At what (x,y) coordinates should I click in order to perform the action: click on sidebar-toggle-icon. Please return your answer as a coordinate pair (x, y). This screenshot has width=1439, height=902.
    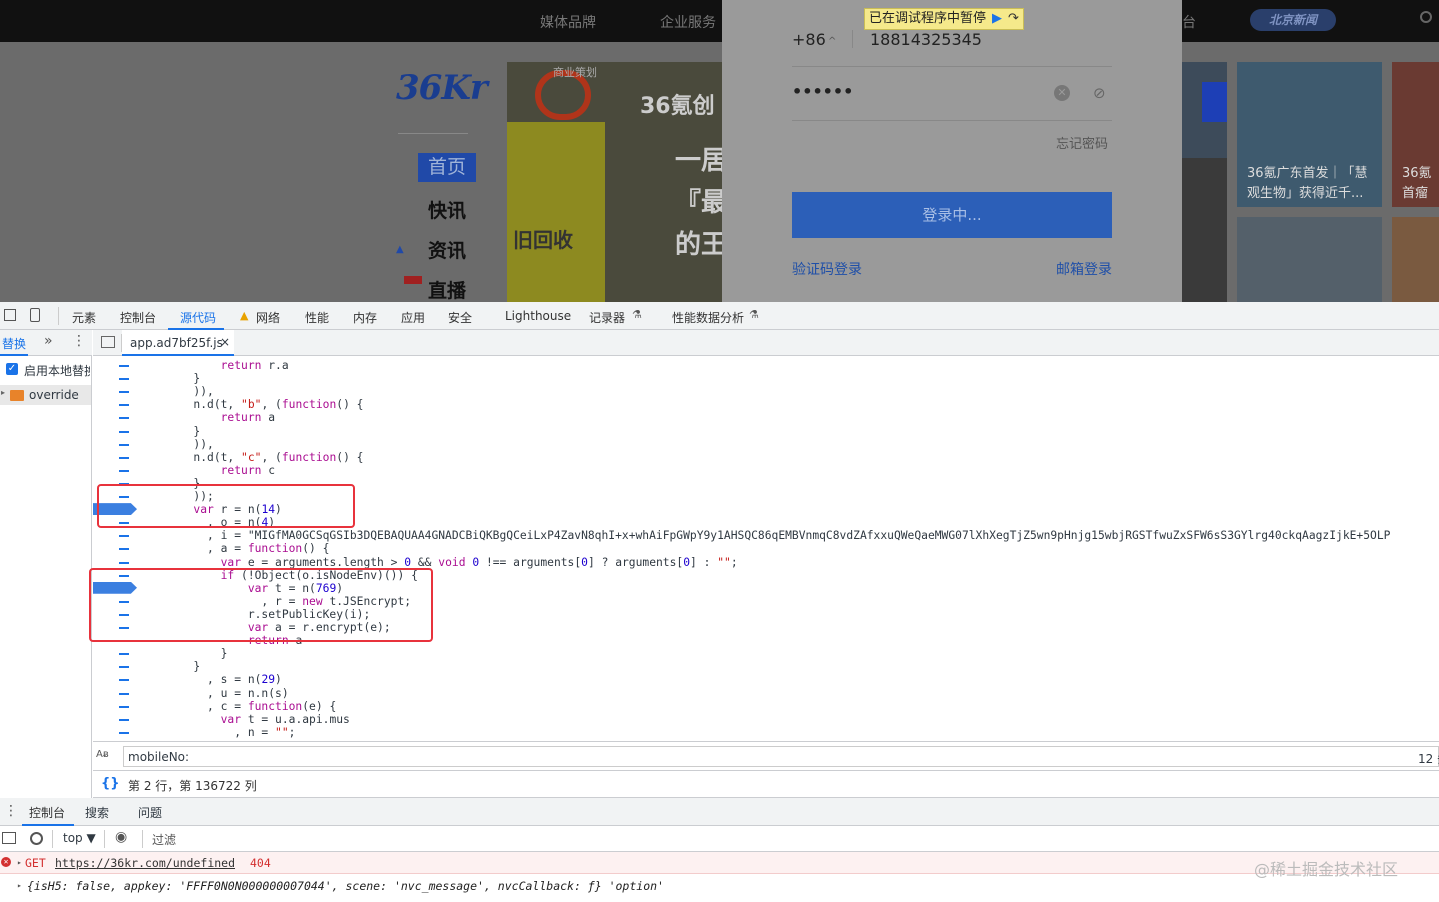
    Looking at the image, I should click on (9, 838).